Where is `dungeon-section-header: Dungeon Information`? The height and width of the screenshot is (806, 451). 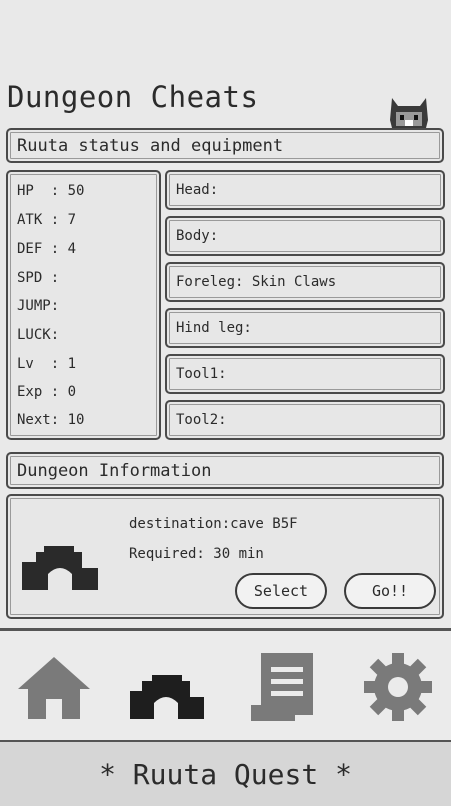 dungeon-section-header: Dungeon Information is located at coordinates (225, 470).